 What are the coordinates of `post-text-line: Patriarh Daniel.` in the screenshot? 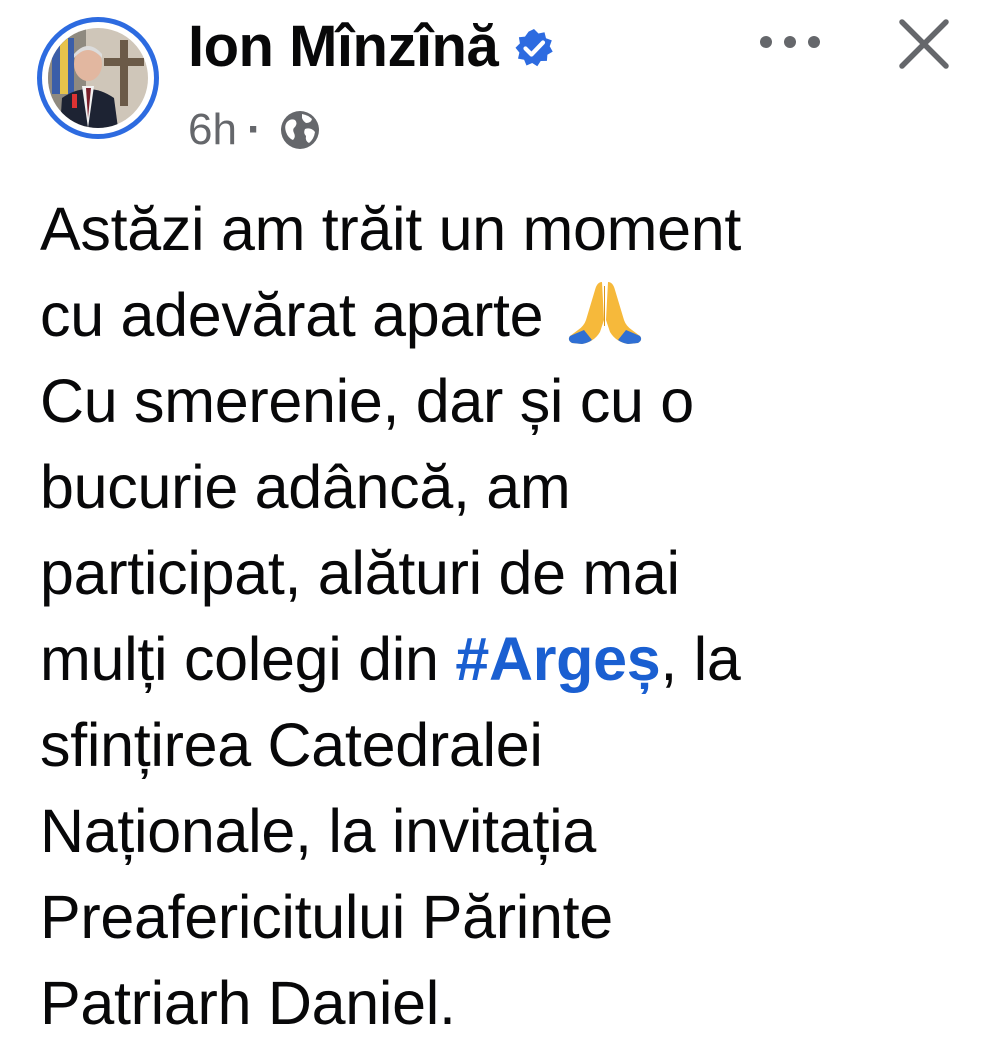 It's located at (248, 1003).